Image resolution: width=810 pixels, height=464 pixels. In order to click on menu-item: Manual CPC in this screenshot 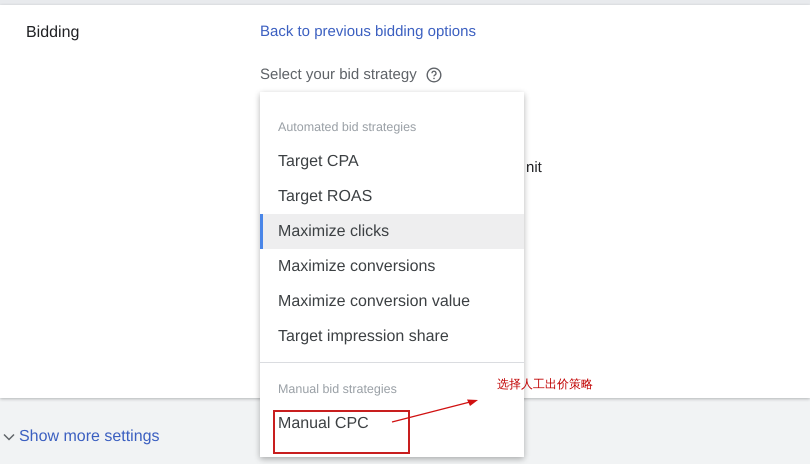, I will do `click(392, 423)`.